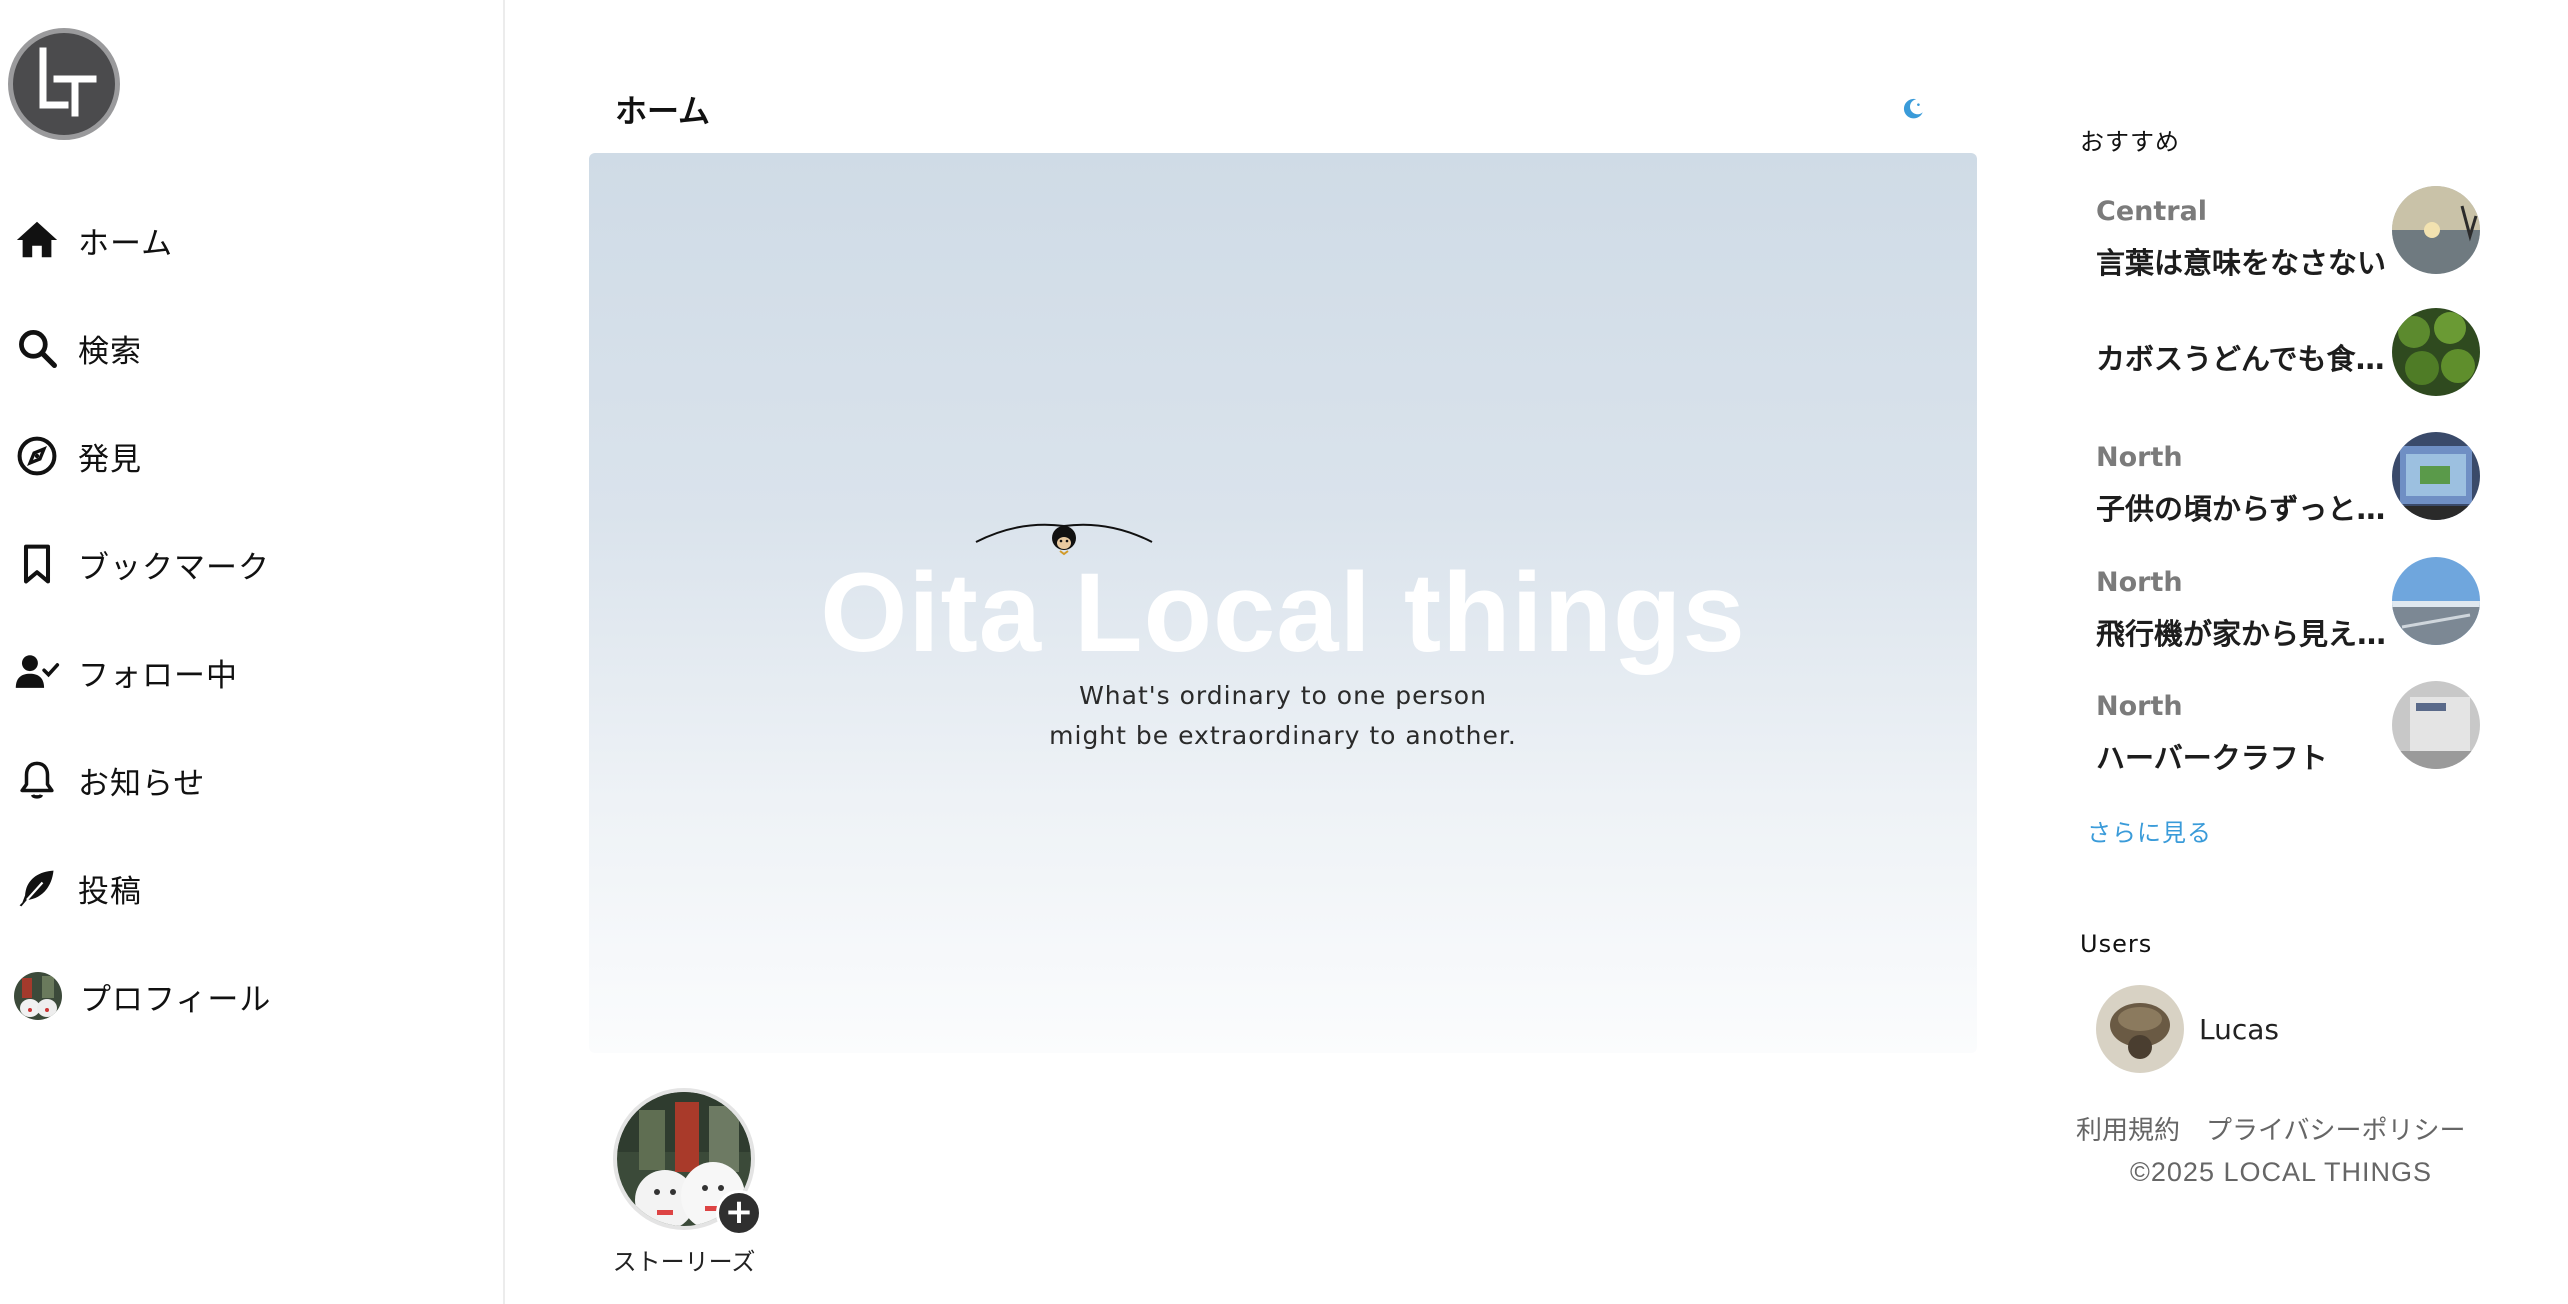 This screenshot has height=1304, width=2568. Describe the element at coordinates (2128, 1131) in the screenshot. I see `terms-link: 利用規約` at that location.